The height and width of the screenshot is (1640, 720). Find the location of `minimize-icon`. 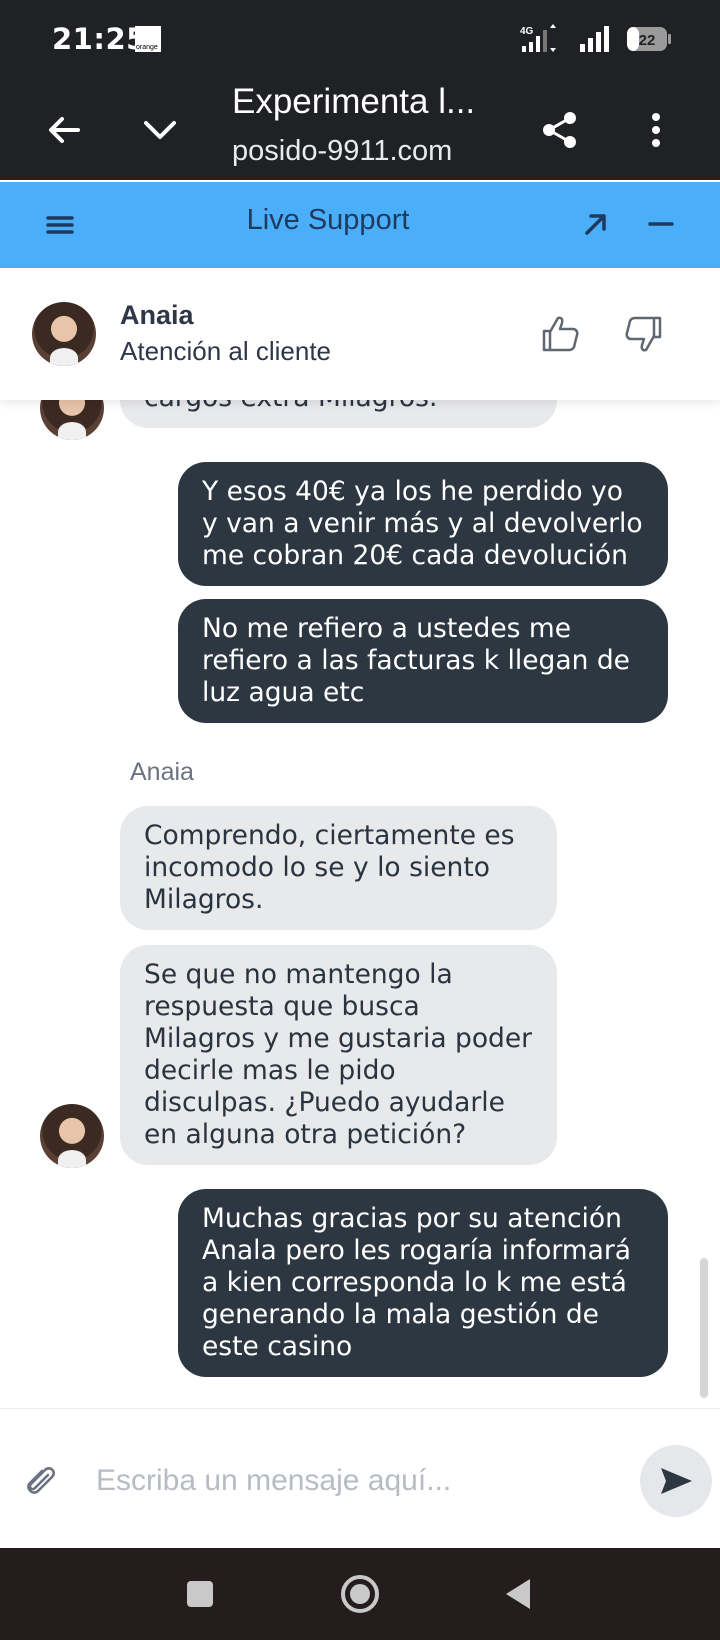

minimize-icon is located at coordinates (661, 224).